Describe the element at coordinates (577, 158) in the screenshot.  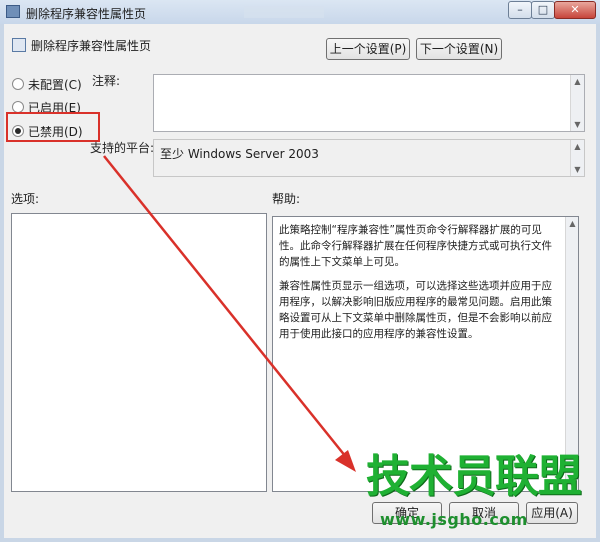
I see `platform-scrollbar: ▲ ▼` at that location.